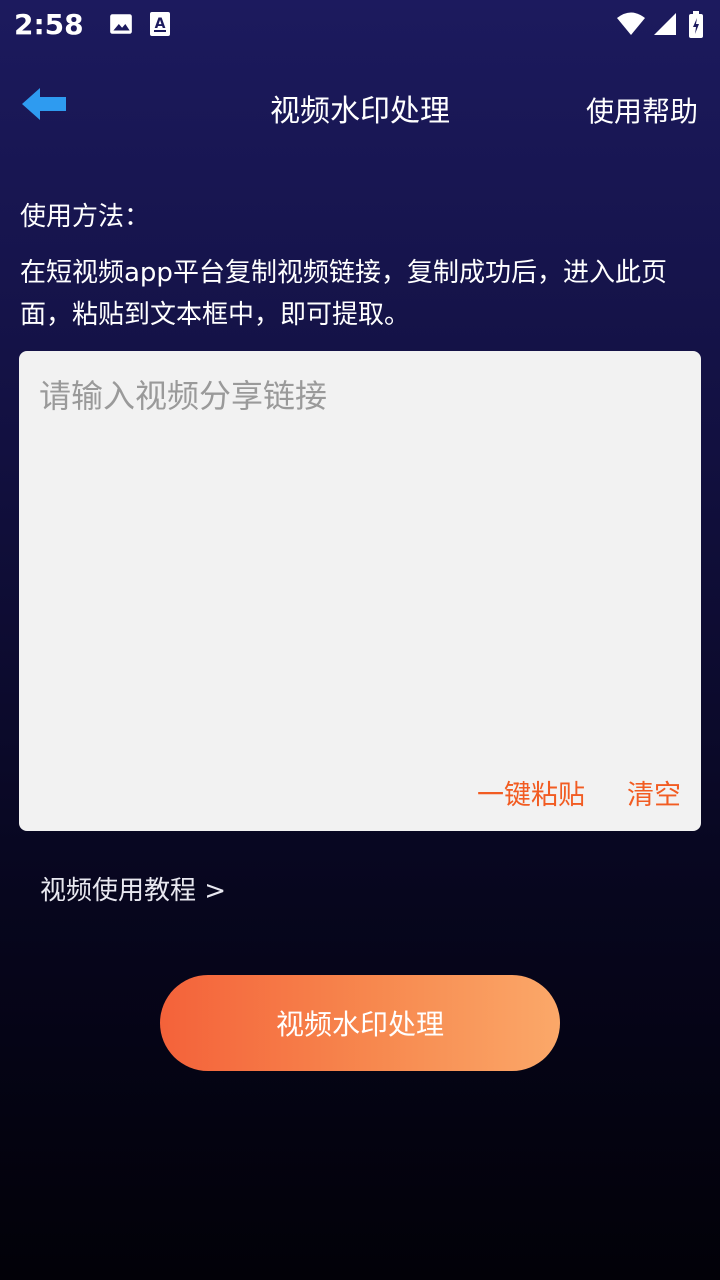 Image resolution: width=720 pixels, height=1280 pixels. What do you see at coordinates (133, 888) in the screenshot?
I see `tutorial-link: 视频使用教程 >` at bounding box center [133, 888].